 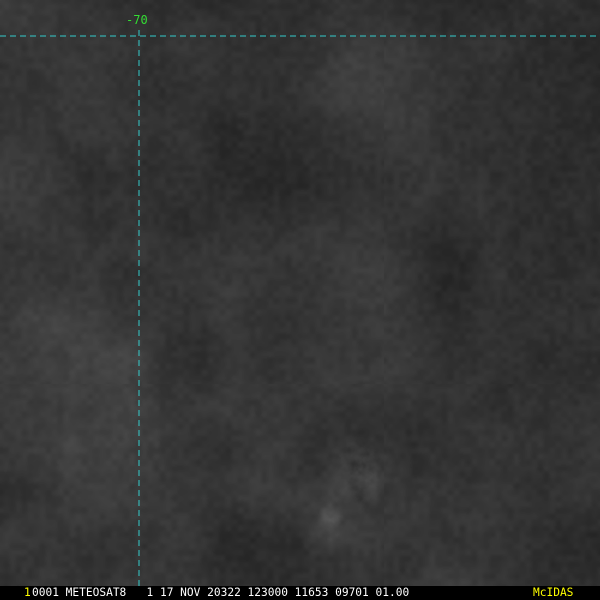 What do you see at coordinates (27, 592) in the screenshot?
I see `frame-number: 1` at bounding box center [27, 592].